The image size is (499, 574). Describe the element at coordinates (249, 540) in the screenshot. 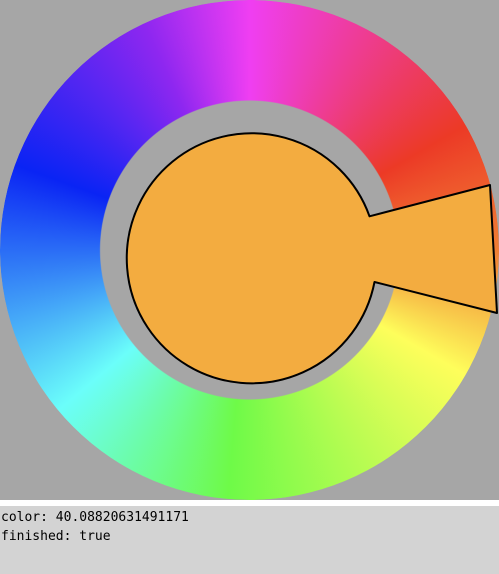

I see `status-panel: color: 40.08820631491171 finished: true` at that location.